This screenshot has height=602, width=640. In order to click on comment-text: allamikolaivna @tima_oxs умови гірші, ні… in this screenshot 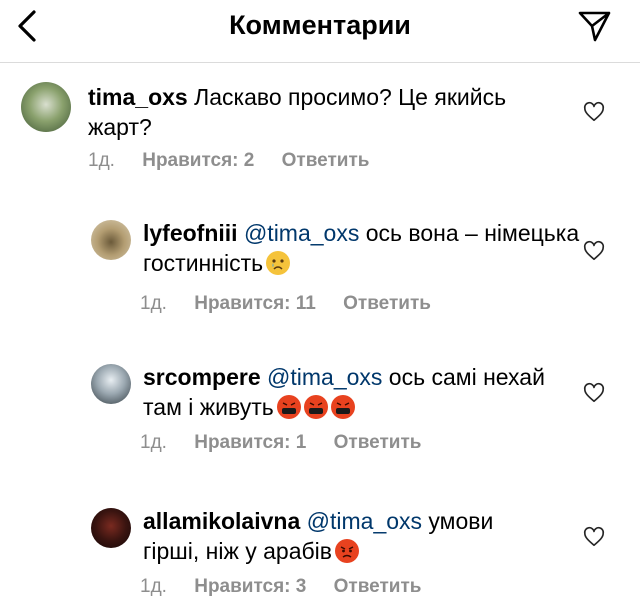, I will do `click(318, 536)`.